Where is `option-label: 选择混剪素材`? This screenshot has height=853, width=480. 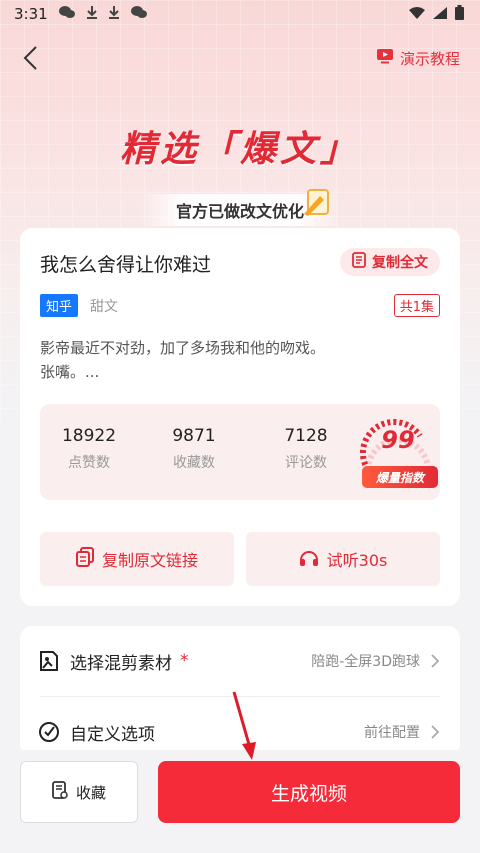
option-label: 选择混剪素材 is located at coordinates (121, 663).